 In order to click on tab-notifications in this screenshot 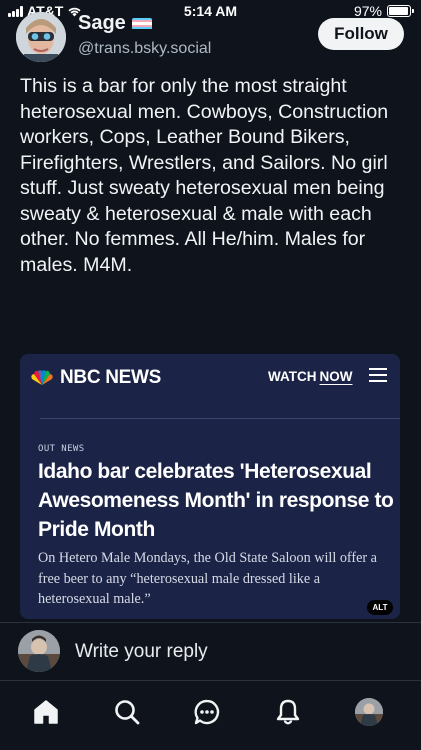, I will do `click(288, 712)`.